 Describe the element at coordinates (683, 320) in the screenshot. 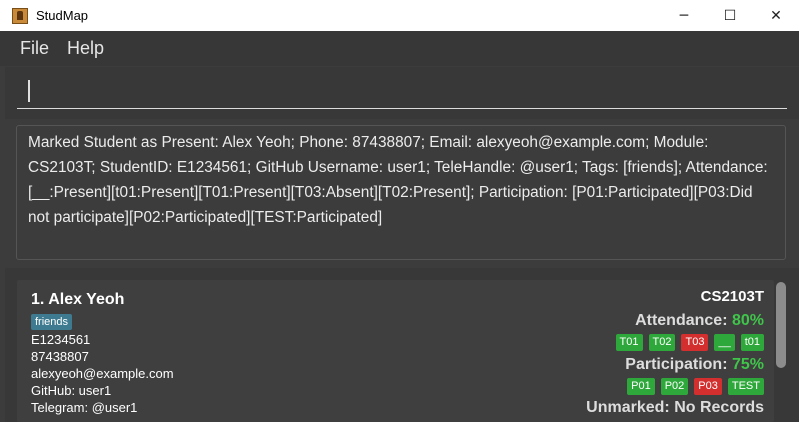

I see `attendance-label: Attendance:` at that location.